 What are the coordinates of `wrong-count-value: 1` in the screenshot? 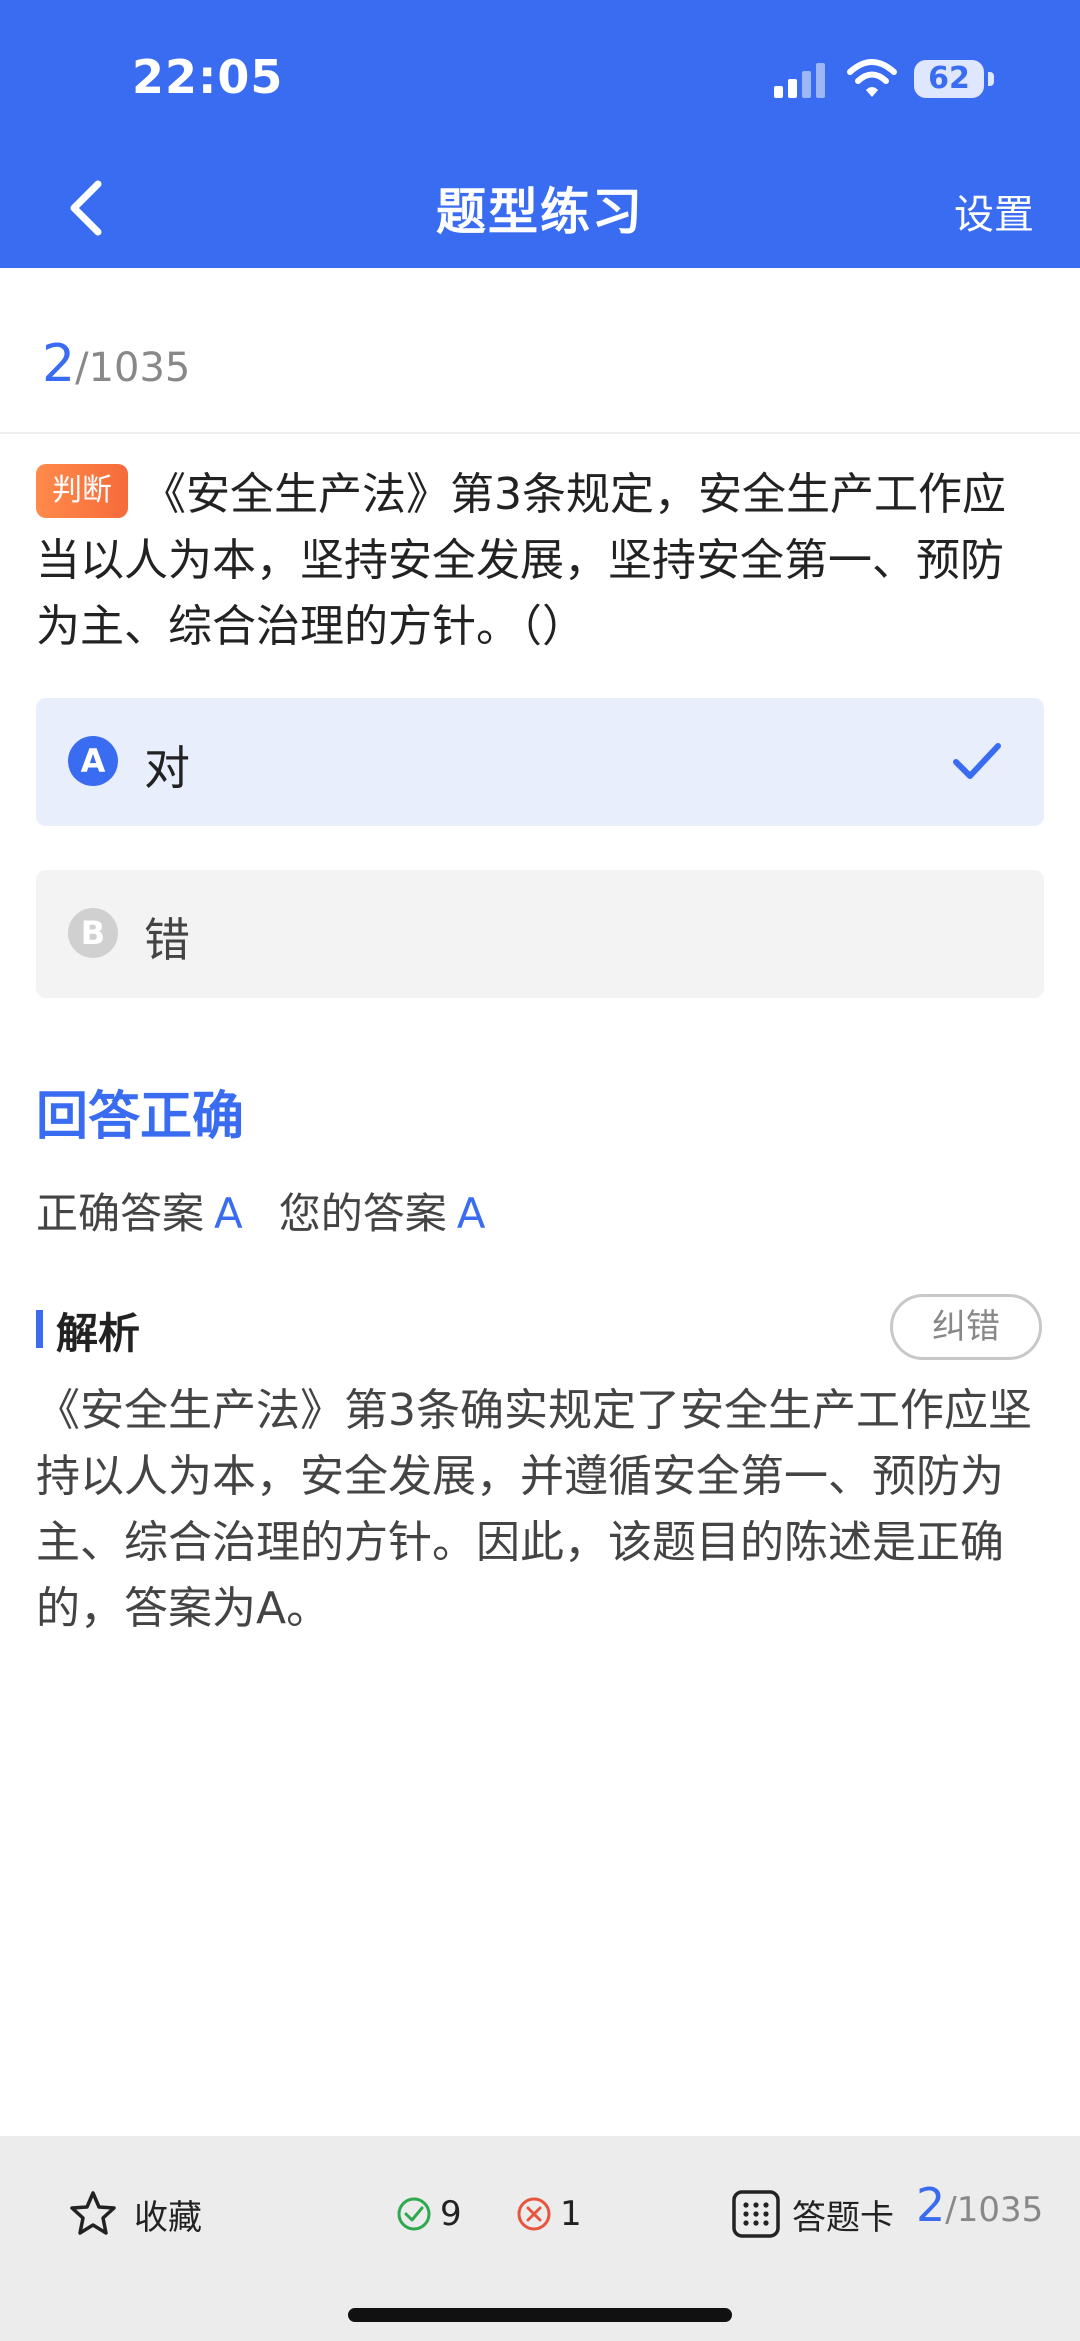 It's located at (571, 2214).